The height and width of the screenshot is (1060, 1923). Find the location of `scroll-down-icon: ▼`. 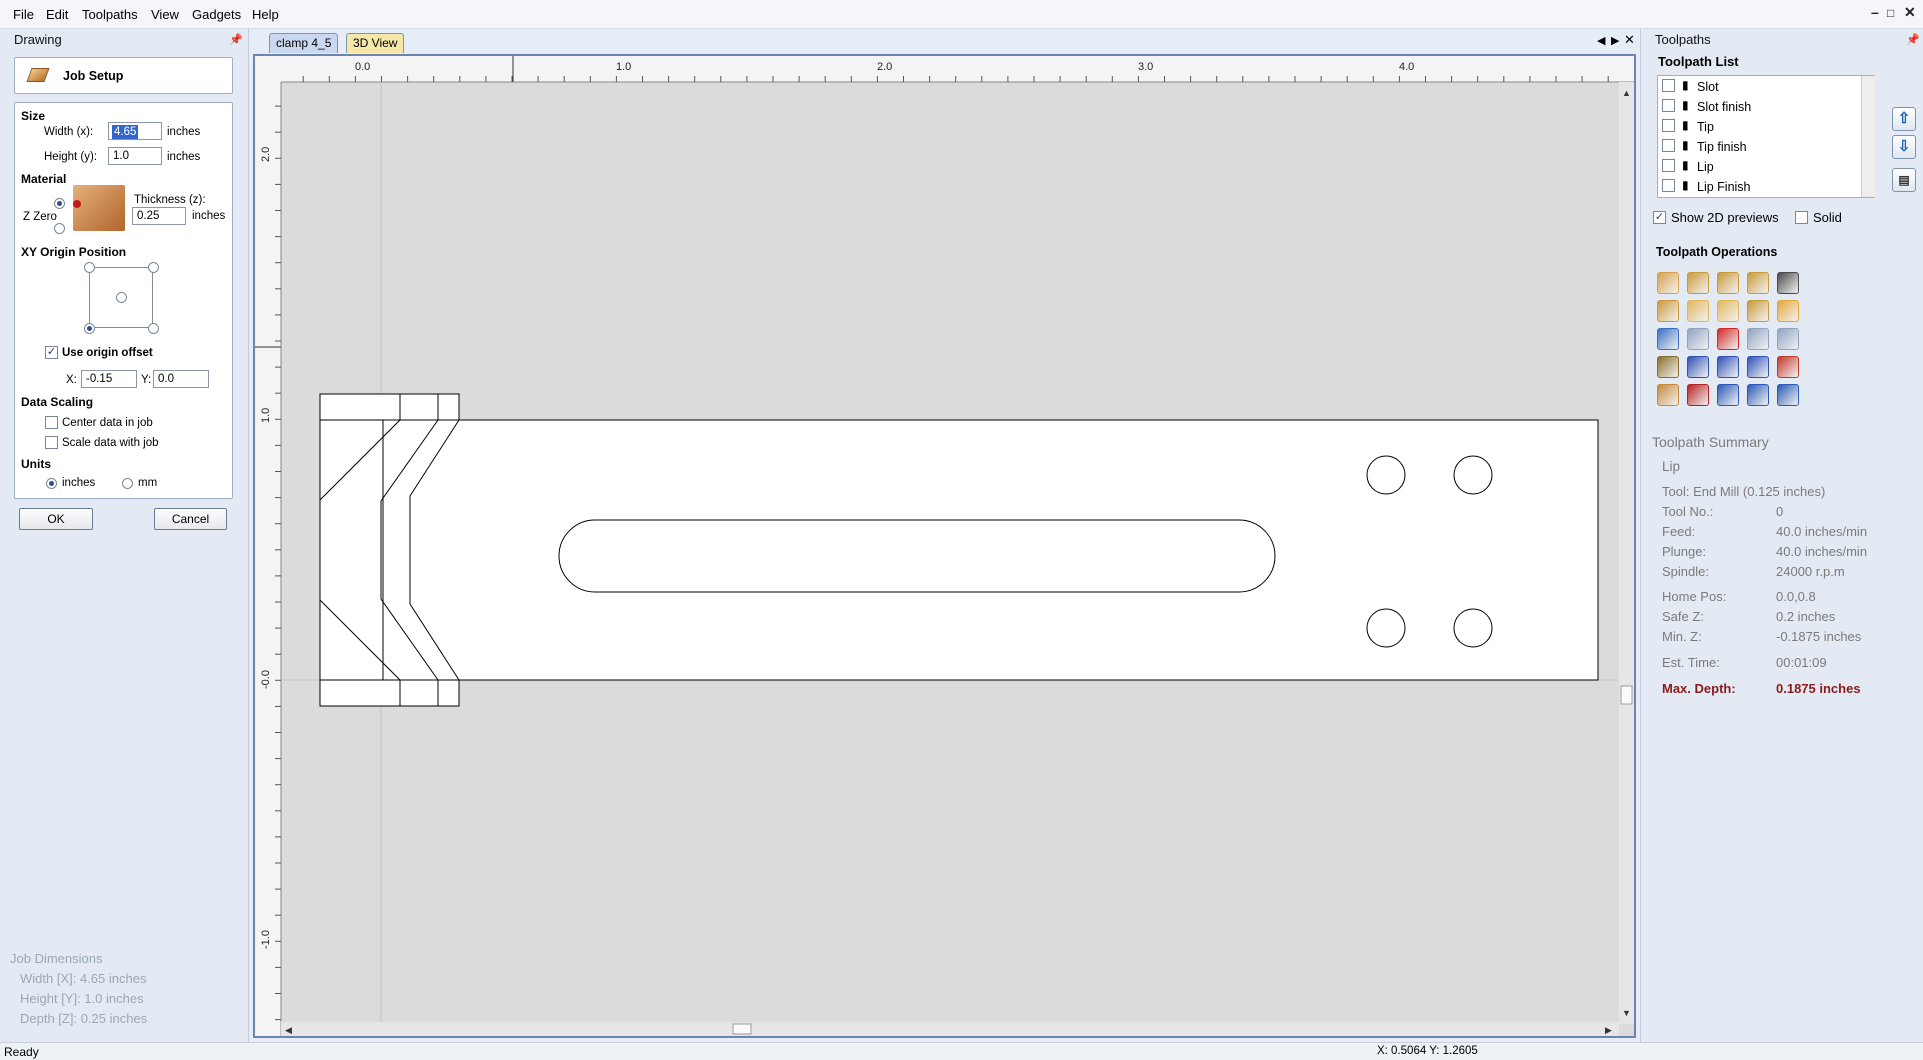

scroll-down-icon: ▼ is located at coordinates (1626, 1013).